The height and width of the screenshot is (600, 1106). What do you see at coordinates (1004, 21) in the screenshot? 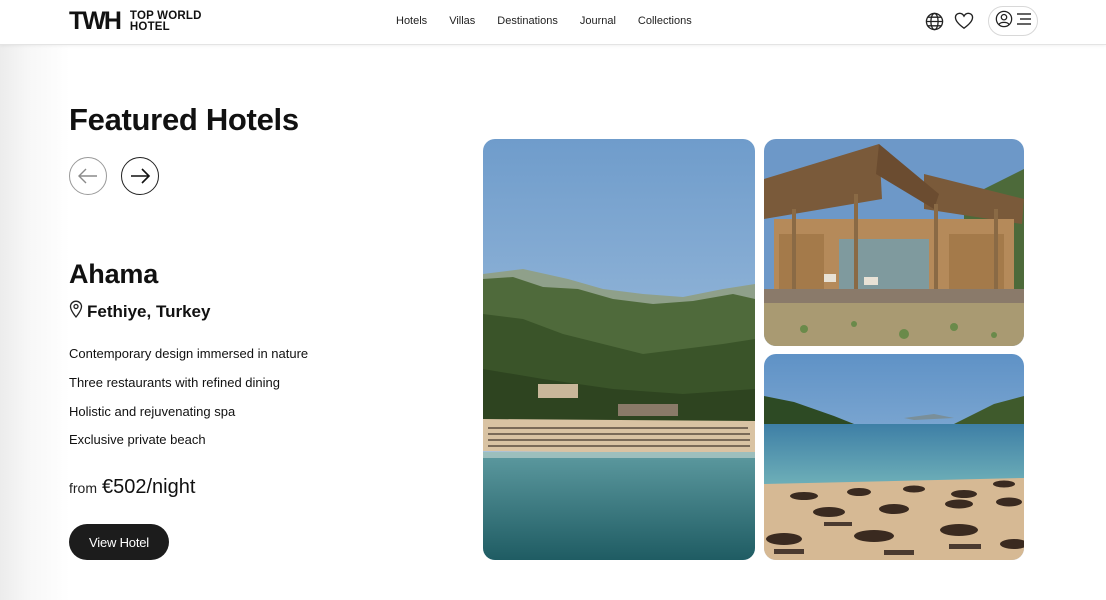
I see `user-icon` at bounding box center [1004, 21].